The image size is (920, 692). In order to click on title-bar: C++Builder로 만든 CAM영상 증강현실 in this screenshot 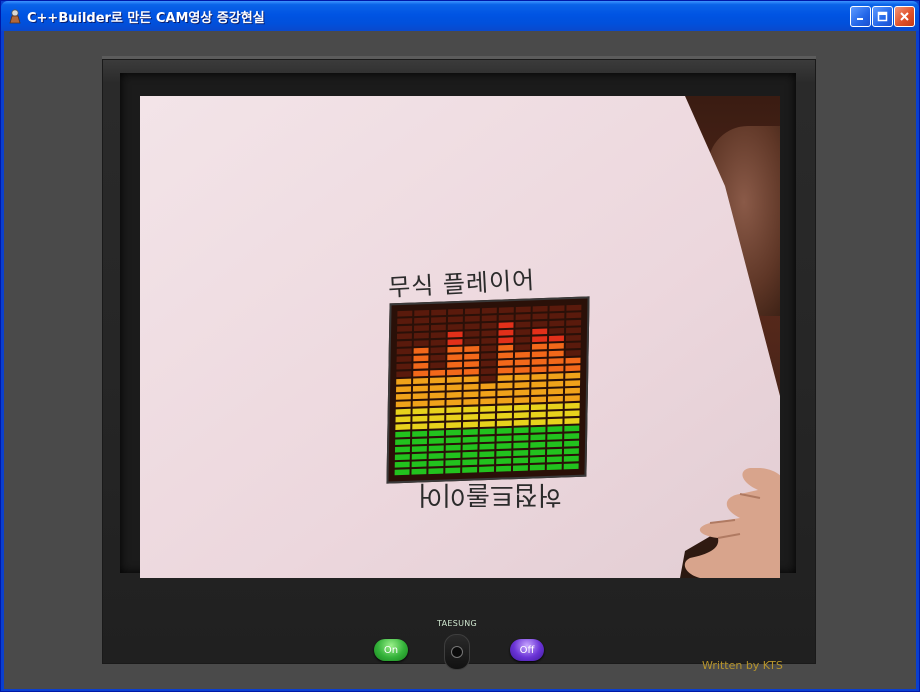, I will do `click(460, 16)`.